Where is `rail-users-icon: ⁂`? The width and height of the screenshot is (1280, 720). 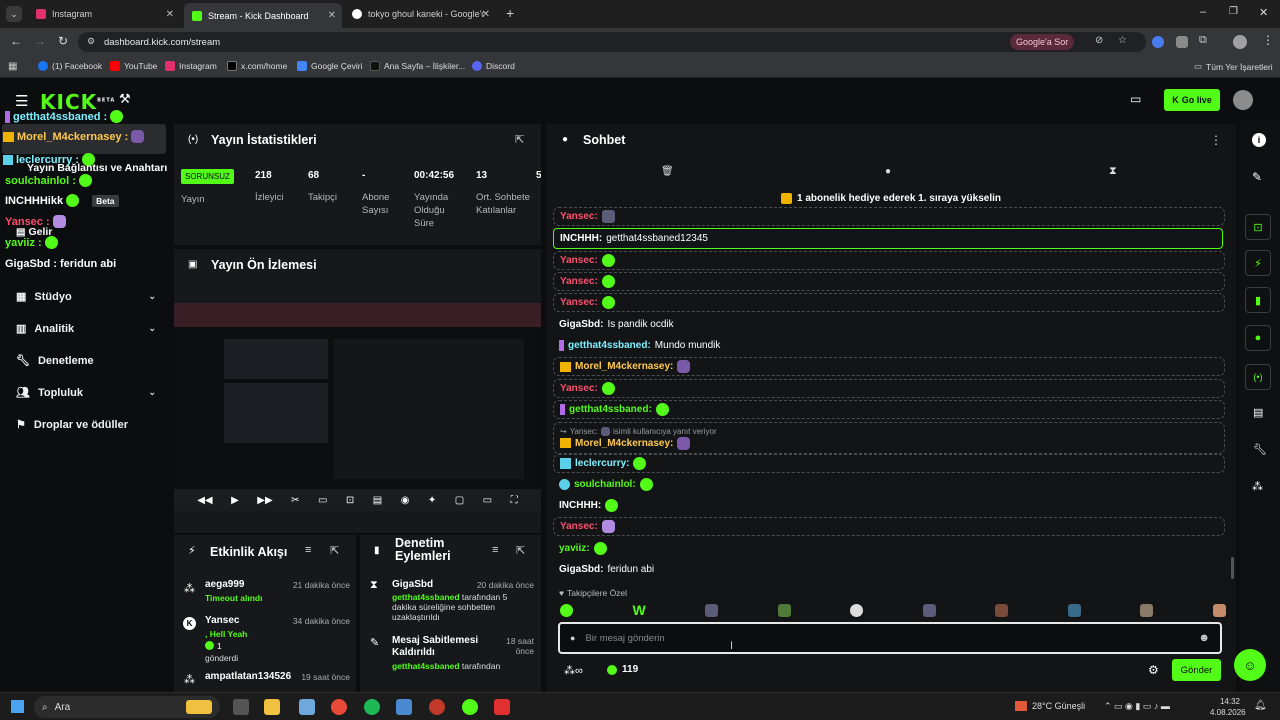
rail-users-icon: ⁂ is located at coordinates (1257, 486).